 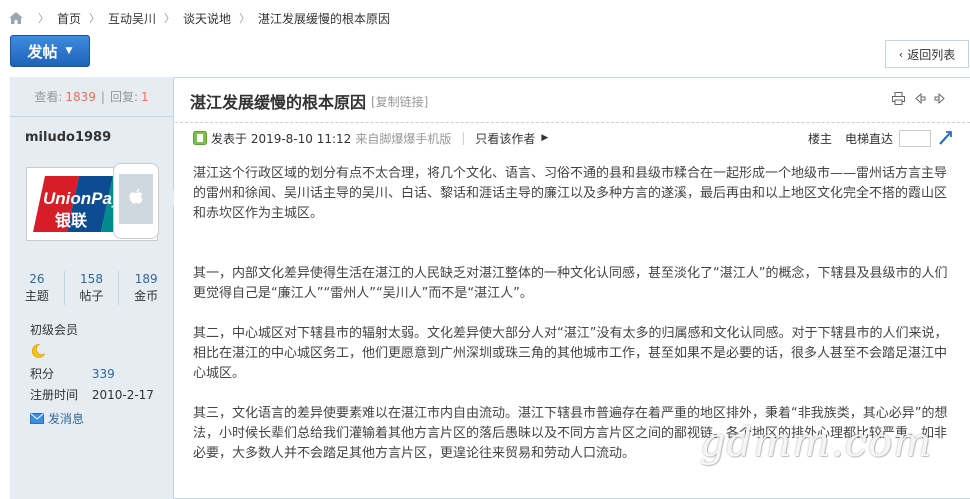 I want to click on register-row: 注册时间 2010-2-17, so click(x=92, y=394).